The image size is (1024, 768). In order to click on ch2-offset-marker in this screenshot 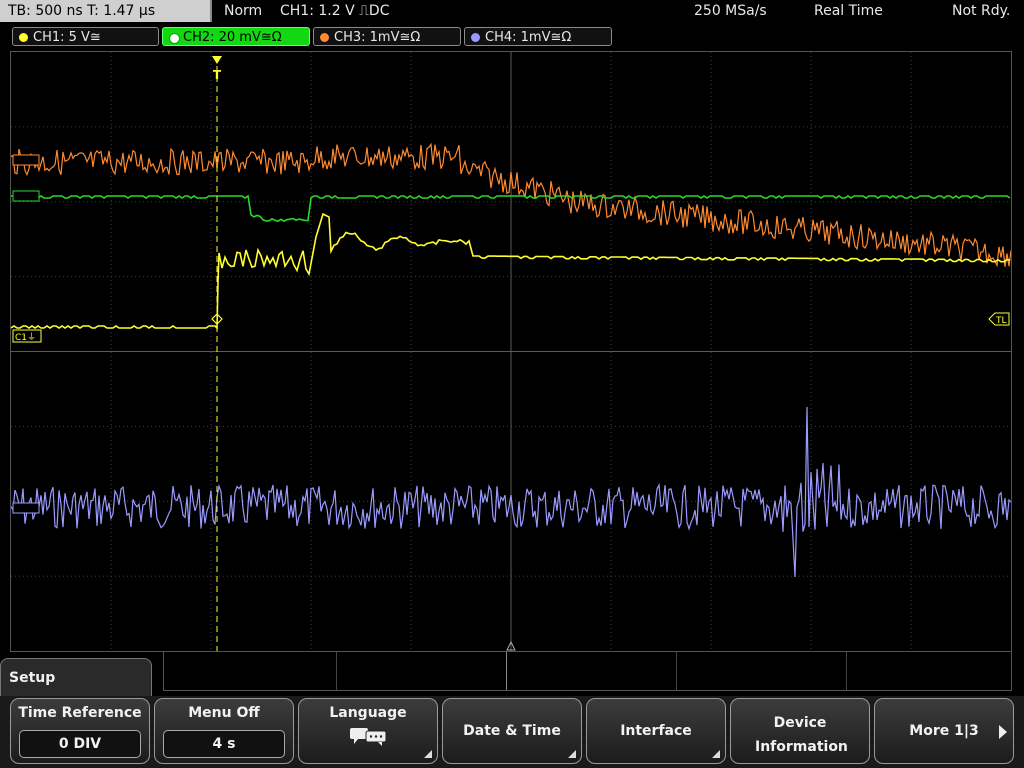, I will do `click(26, 196)`.